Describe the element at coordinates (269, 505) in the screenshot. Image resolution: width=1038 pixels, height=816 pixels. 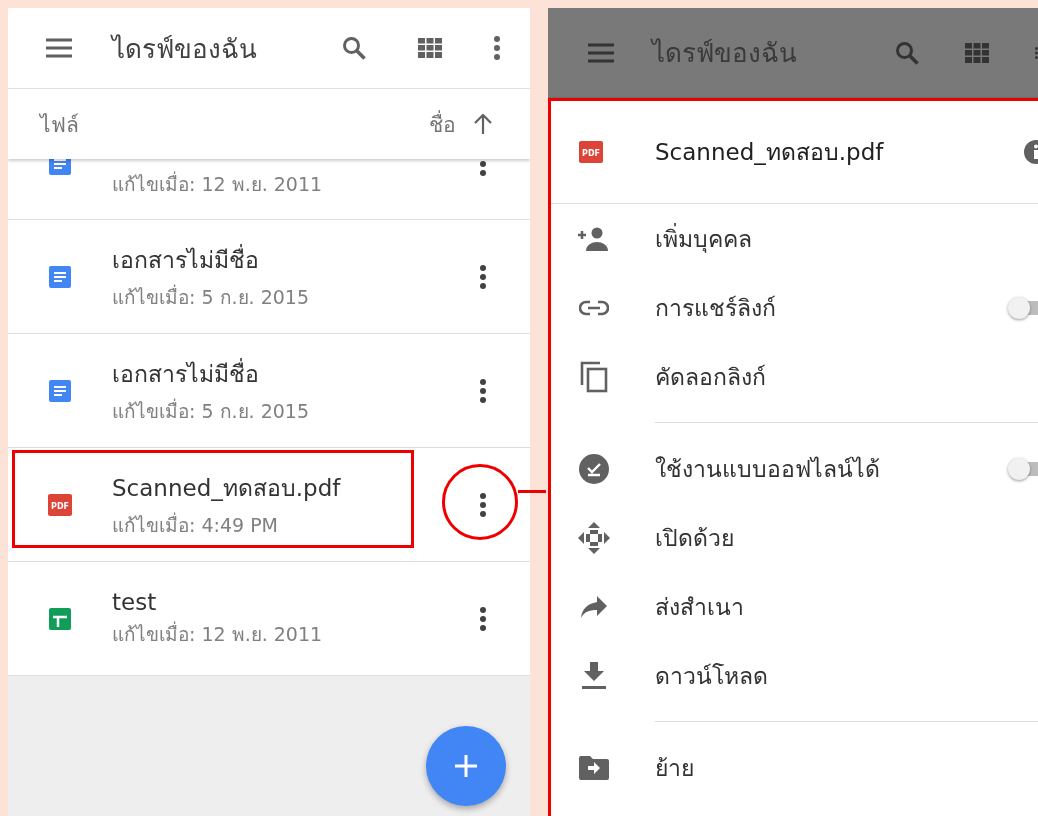
I see `file-row: PDF Scanned_ทดสอบ.pdf แก้ไขเมื่อ: 4:49 PM` at that location.